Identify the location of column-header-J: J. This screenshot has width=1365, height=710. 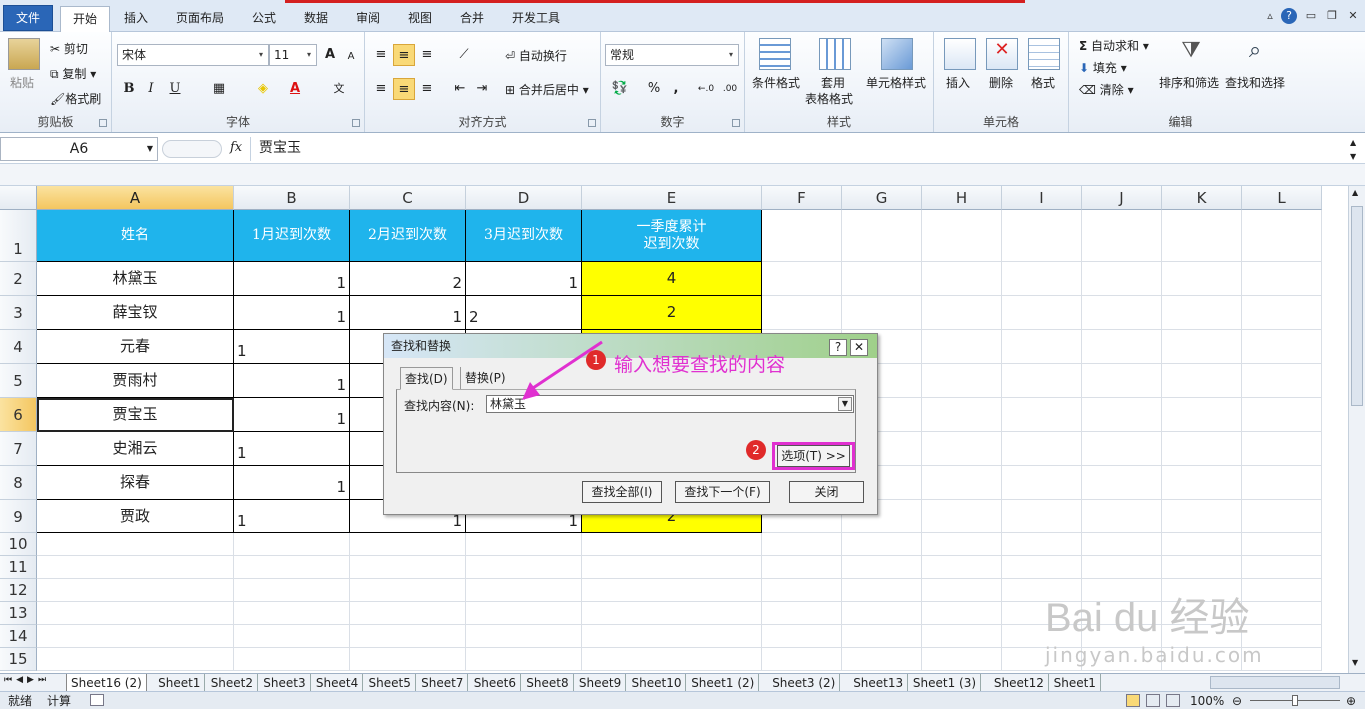
(1122, 198).